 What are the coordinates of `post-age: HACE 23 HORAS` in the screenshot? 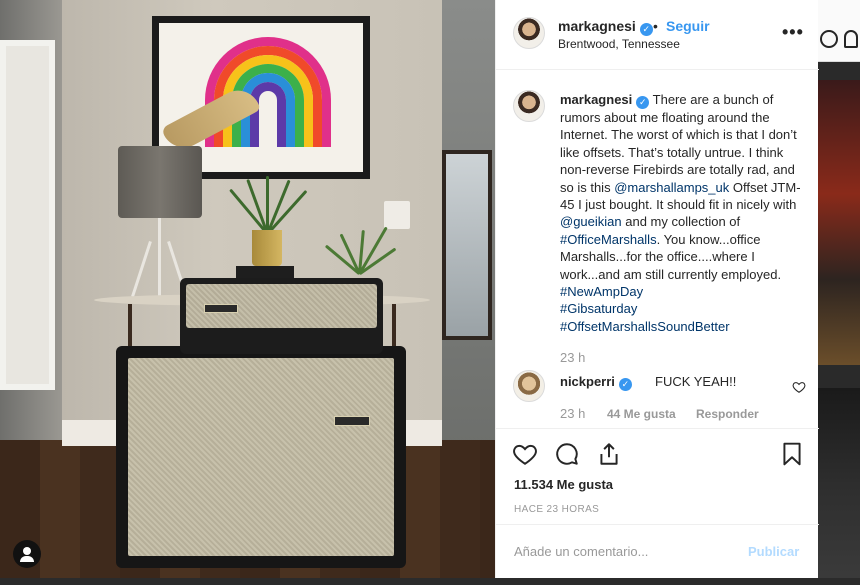 It's located at (557, 509).